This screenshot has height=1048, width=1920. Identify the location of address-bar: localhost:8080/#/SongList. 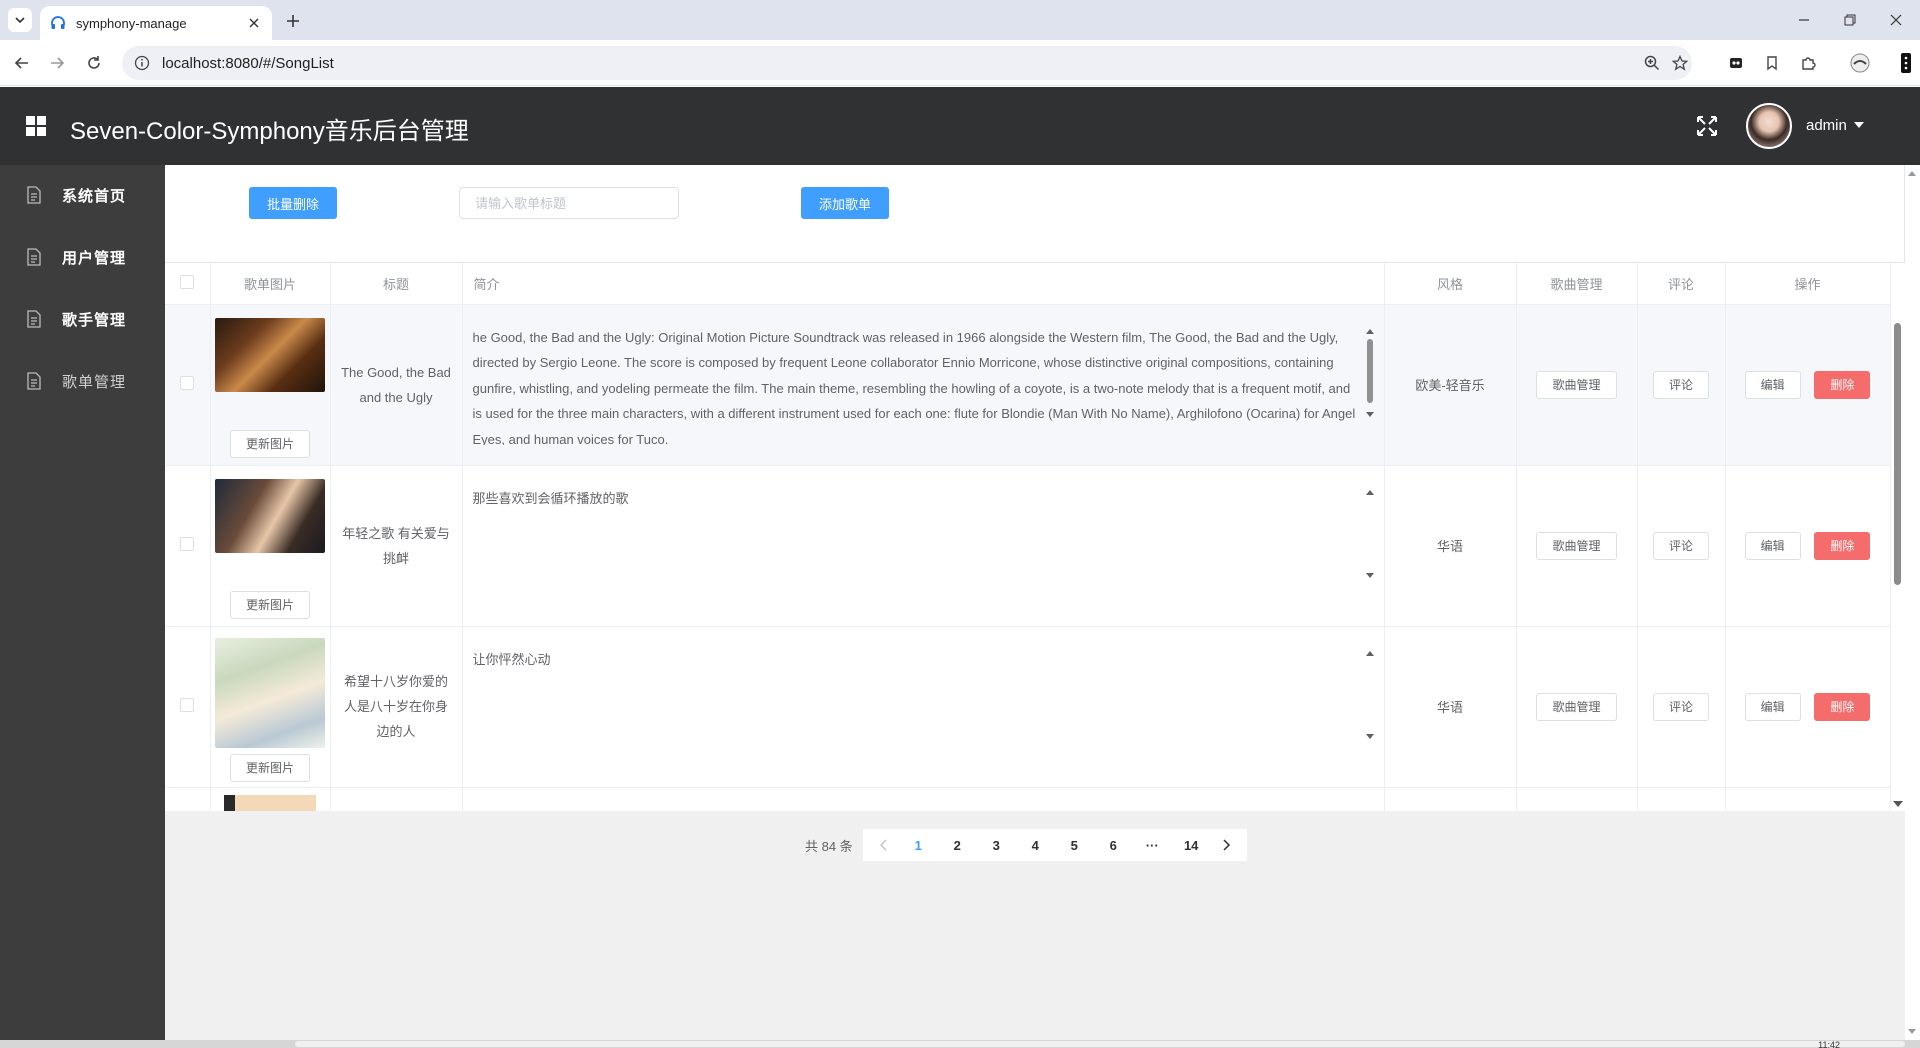
(907, 63).